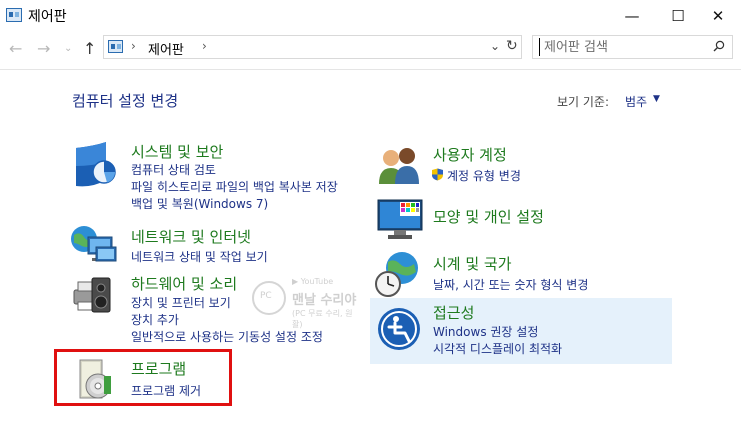  Describe the element at coordinates (437, 174) in the screenshot. I see `uac-shield-icon` at that location.